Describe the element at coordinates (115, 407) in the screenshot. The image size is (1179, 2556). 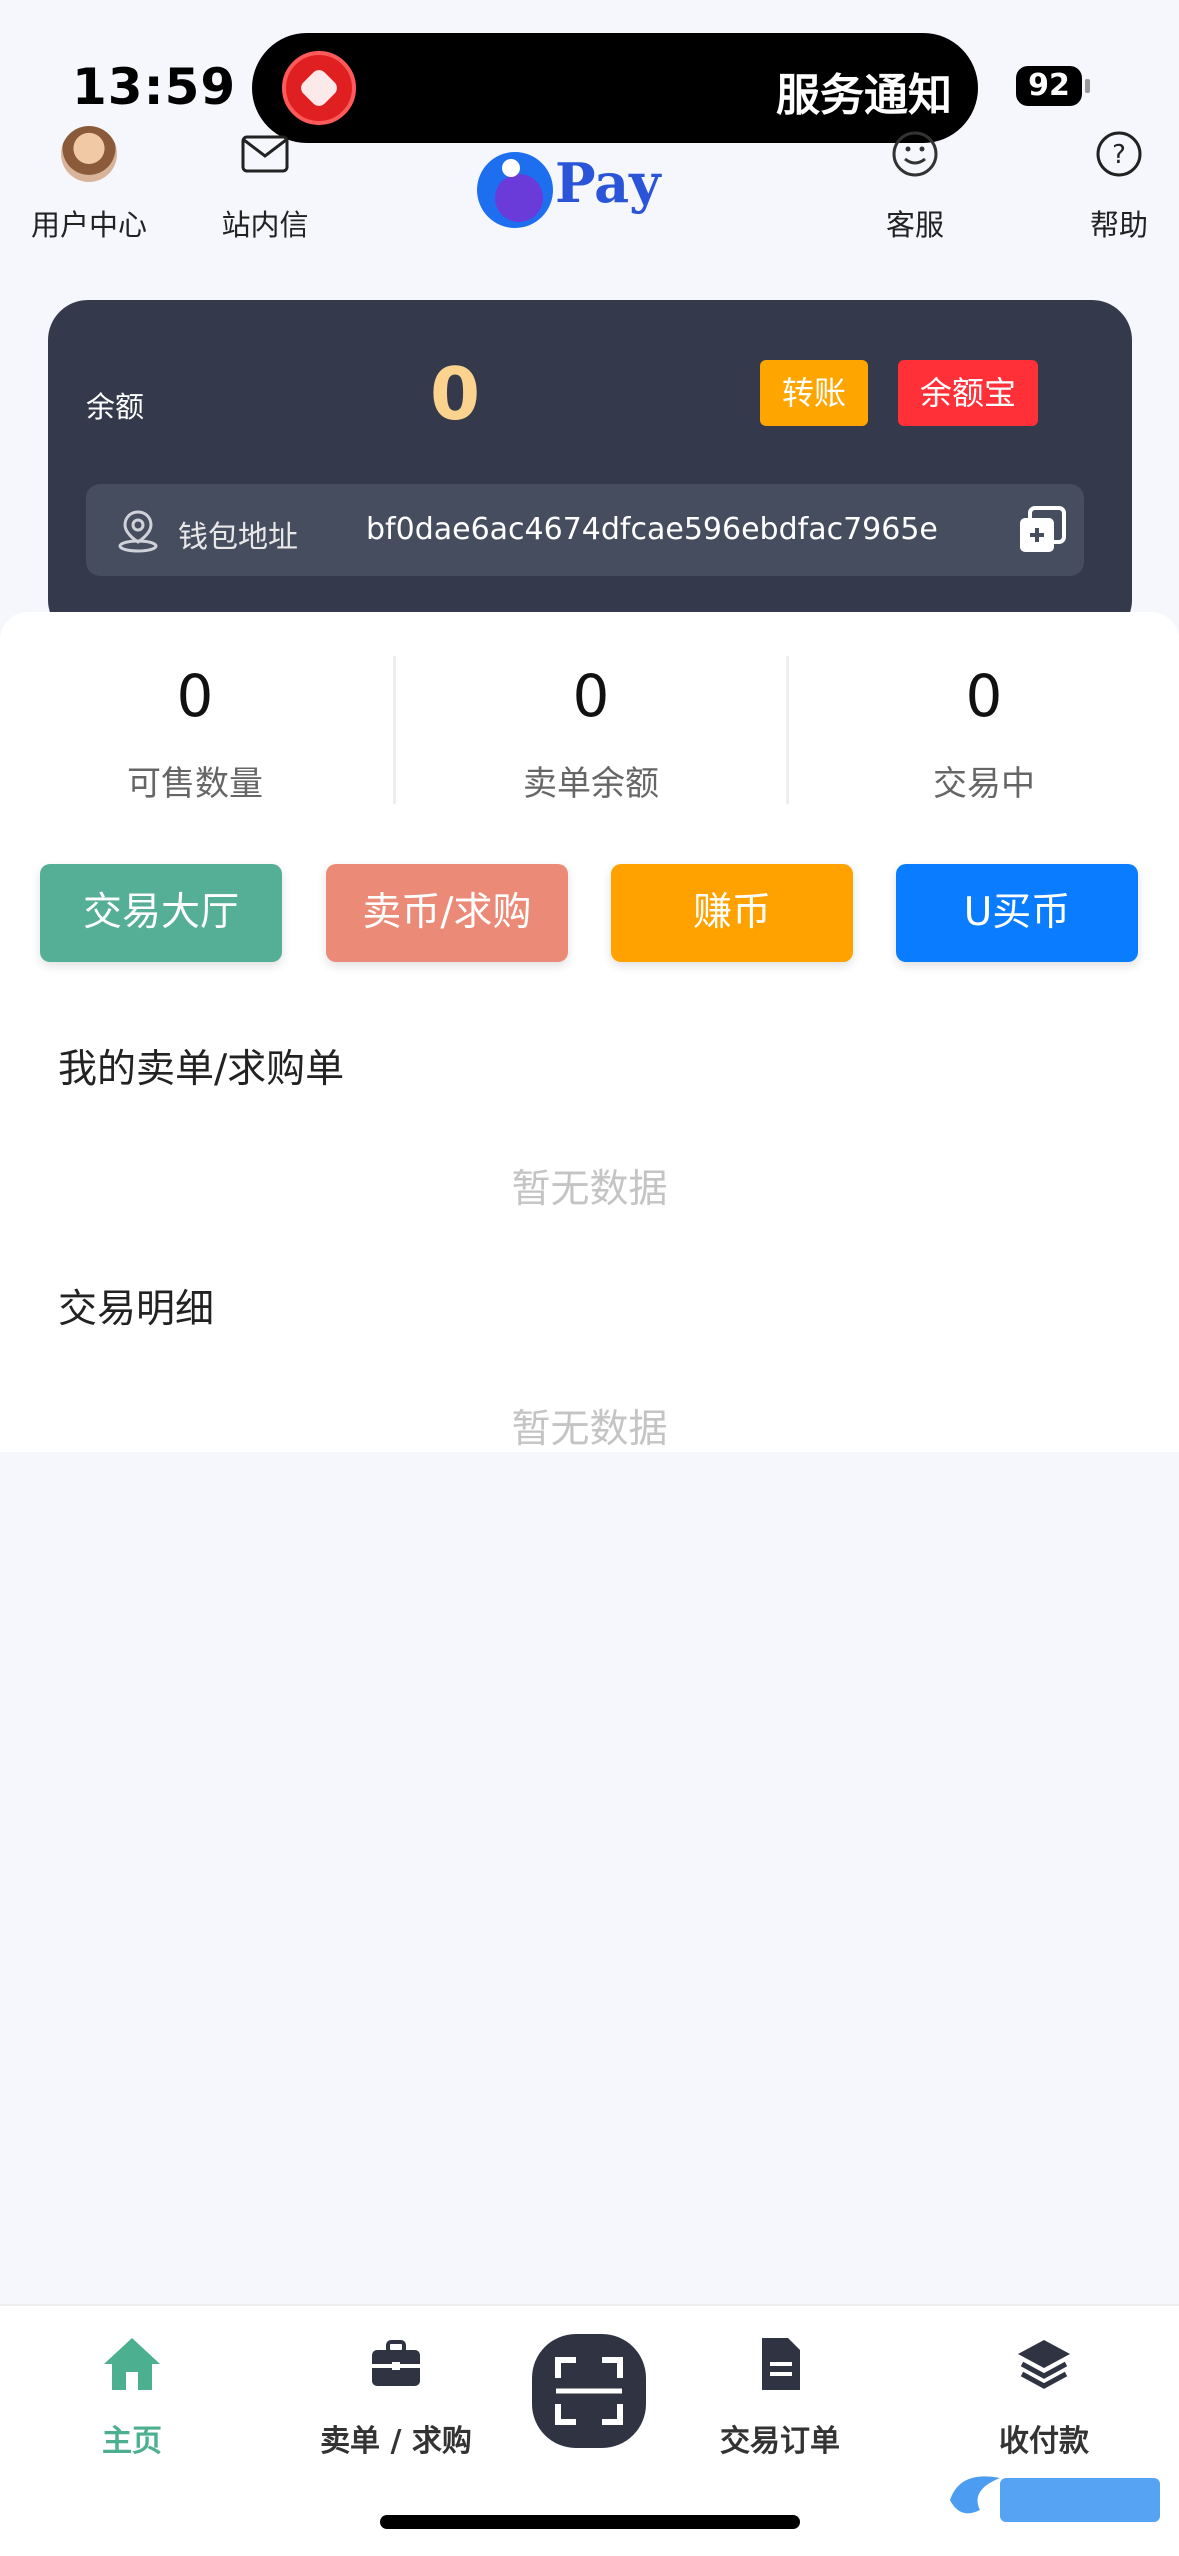
I see `balance-label: 余额` at that location.